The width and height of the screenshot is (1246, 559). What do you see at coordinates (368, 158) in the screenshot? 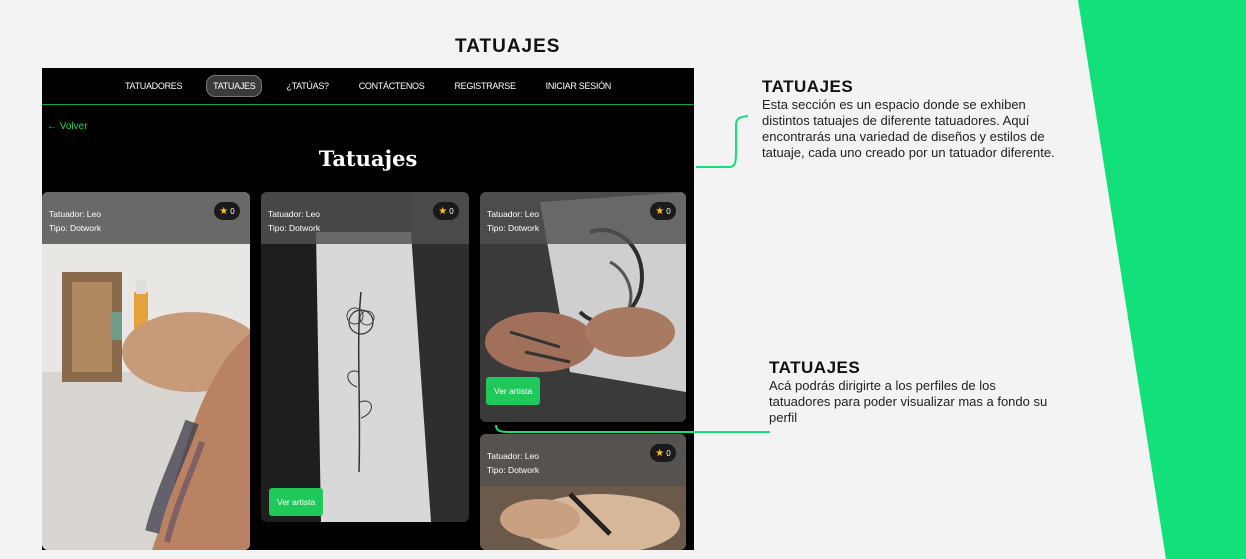
I see `page-title: Tatuajes` at bounding box center [368, 158].